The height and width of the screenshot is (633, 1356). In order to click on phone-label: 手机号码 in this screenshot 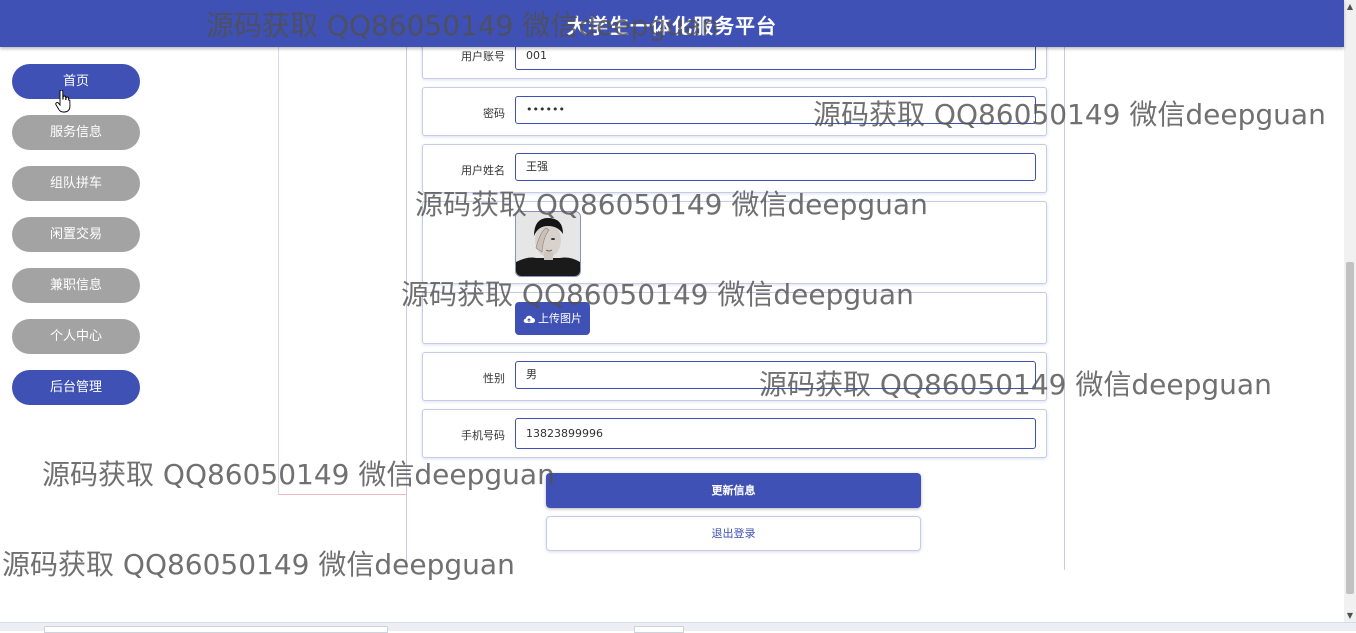, I will do `click(483, 435)`.